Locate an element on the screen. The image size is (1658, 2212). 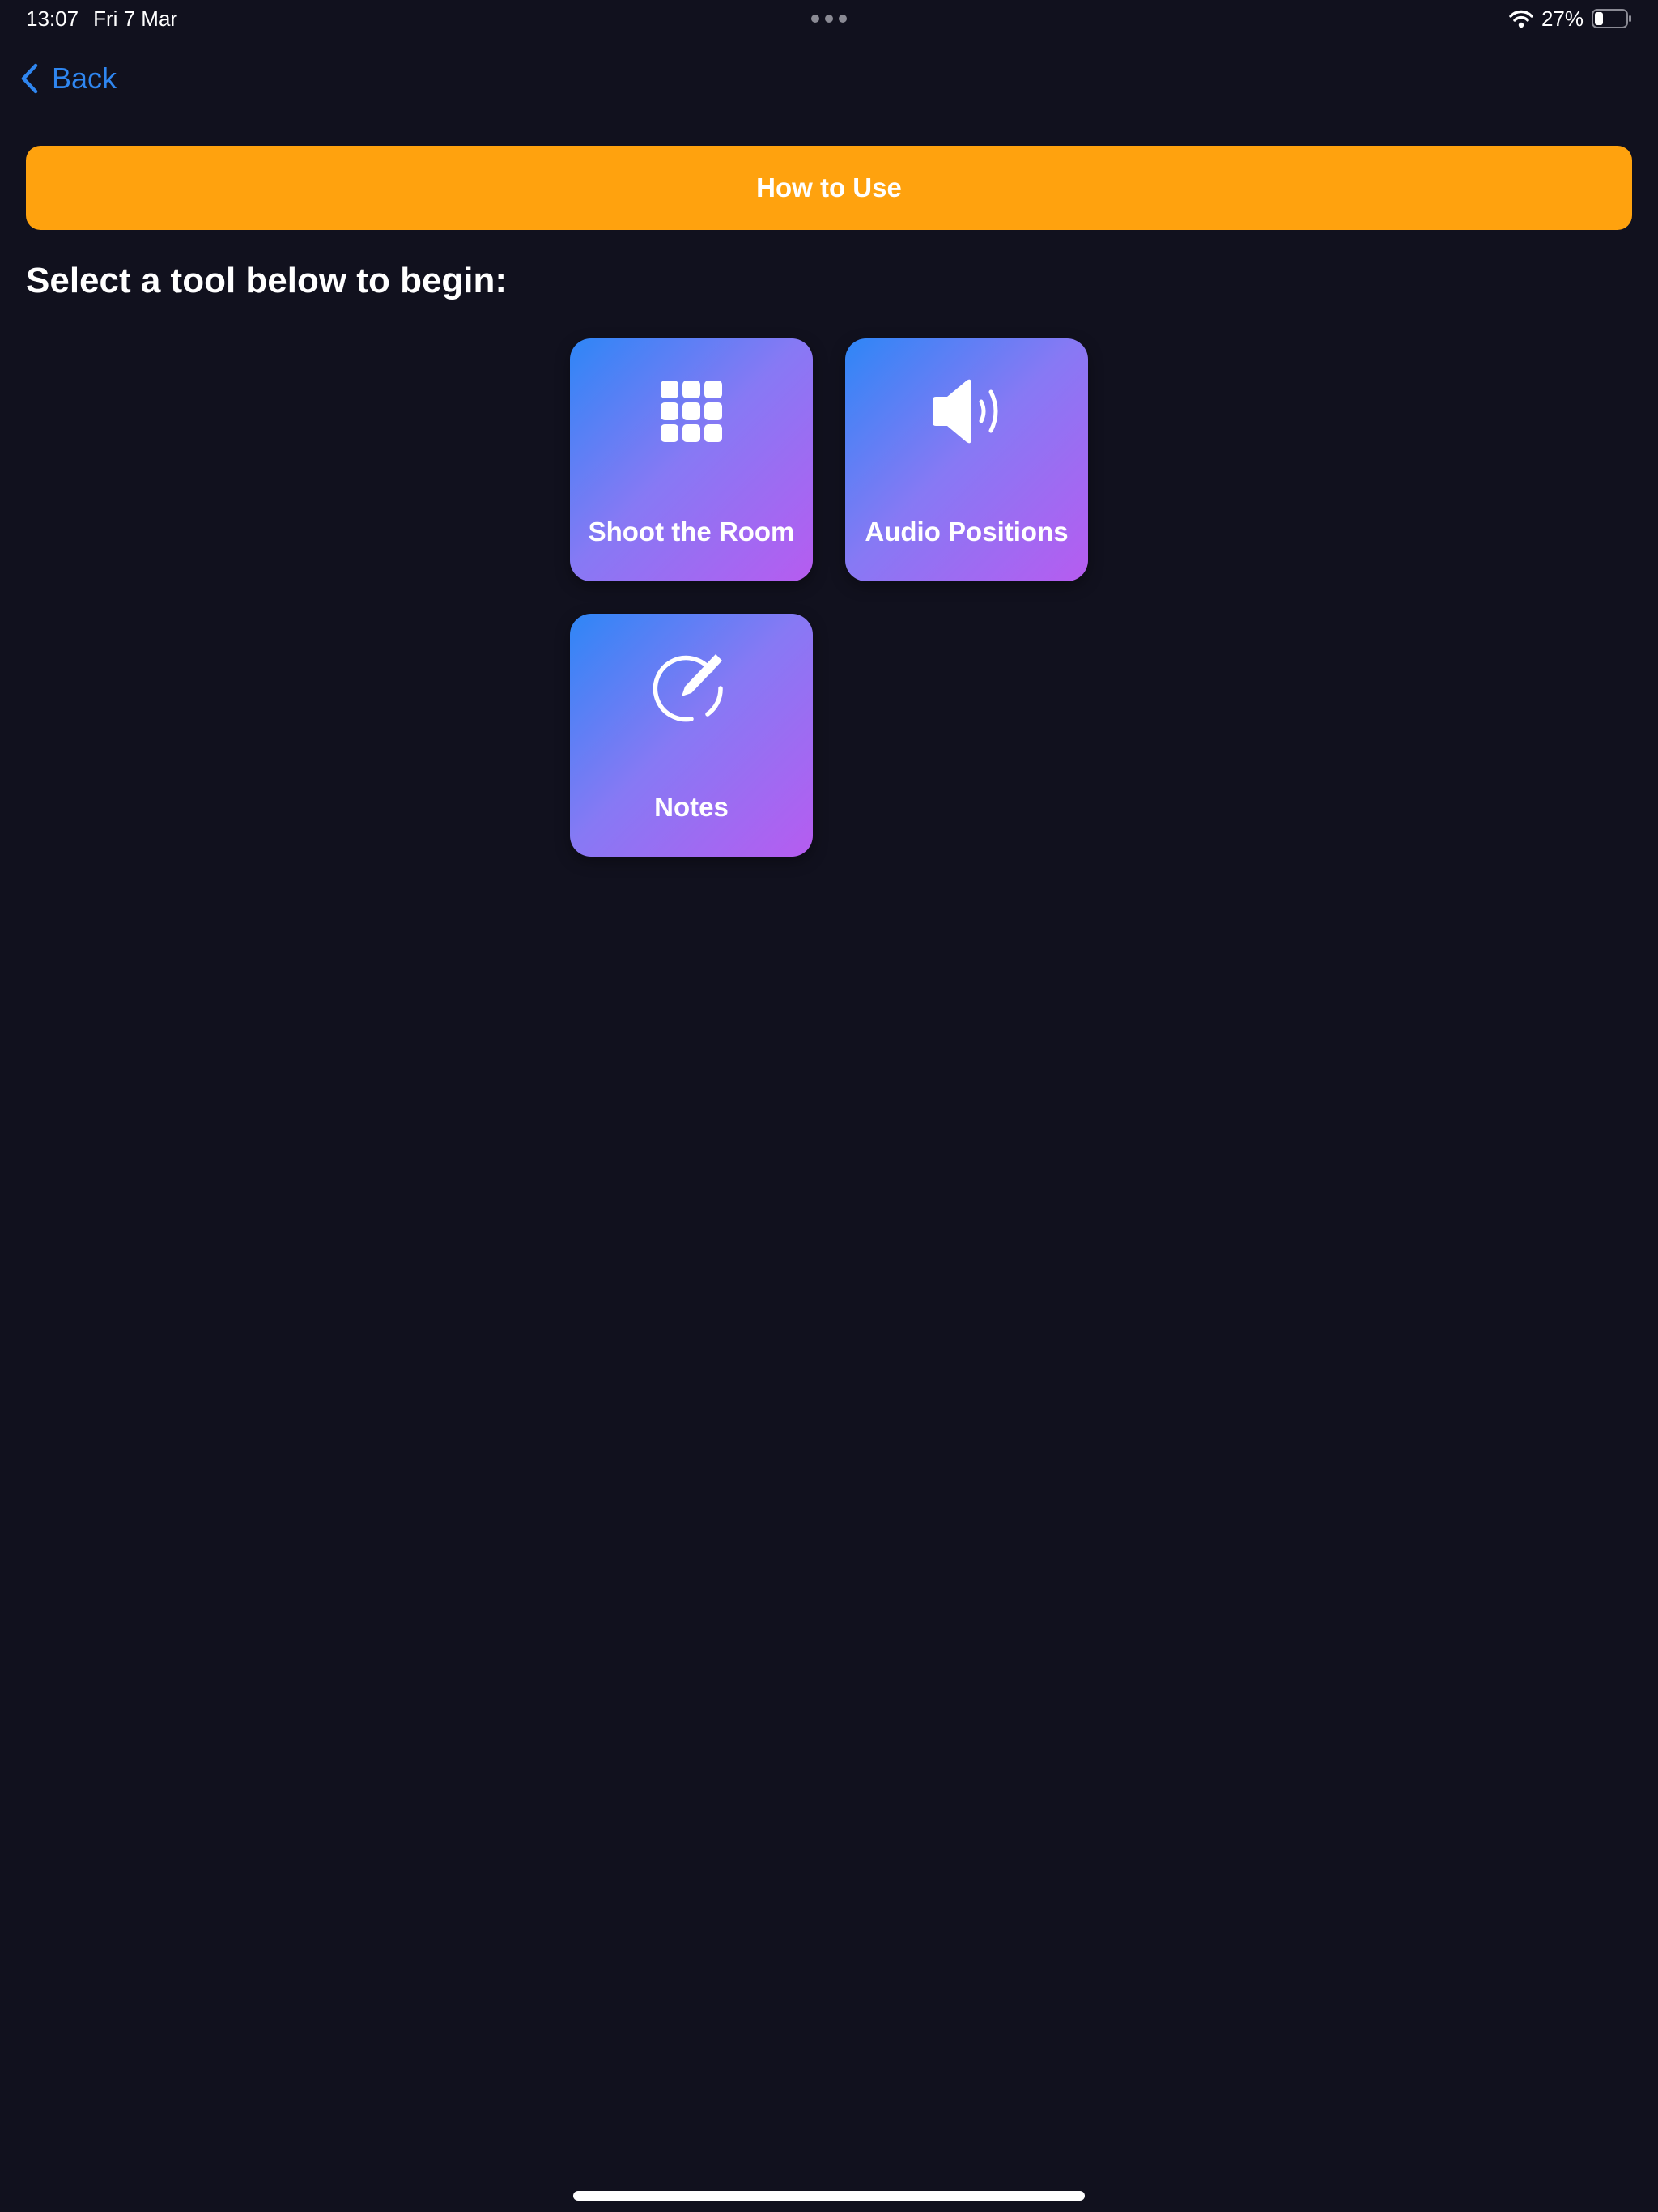
audio-positions-label: Audio Positions is located at coordinates (967, 532).